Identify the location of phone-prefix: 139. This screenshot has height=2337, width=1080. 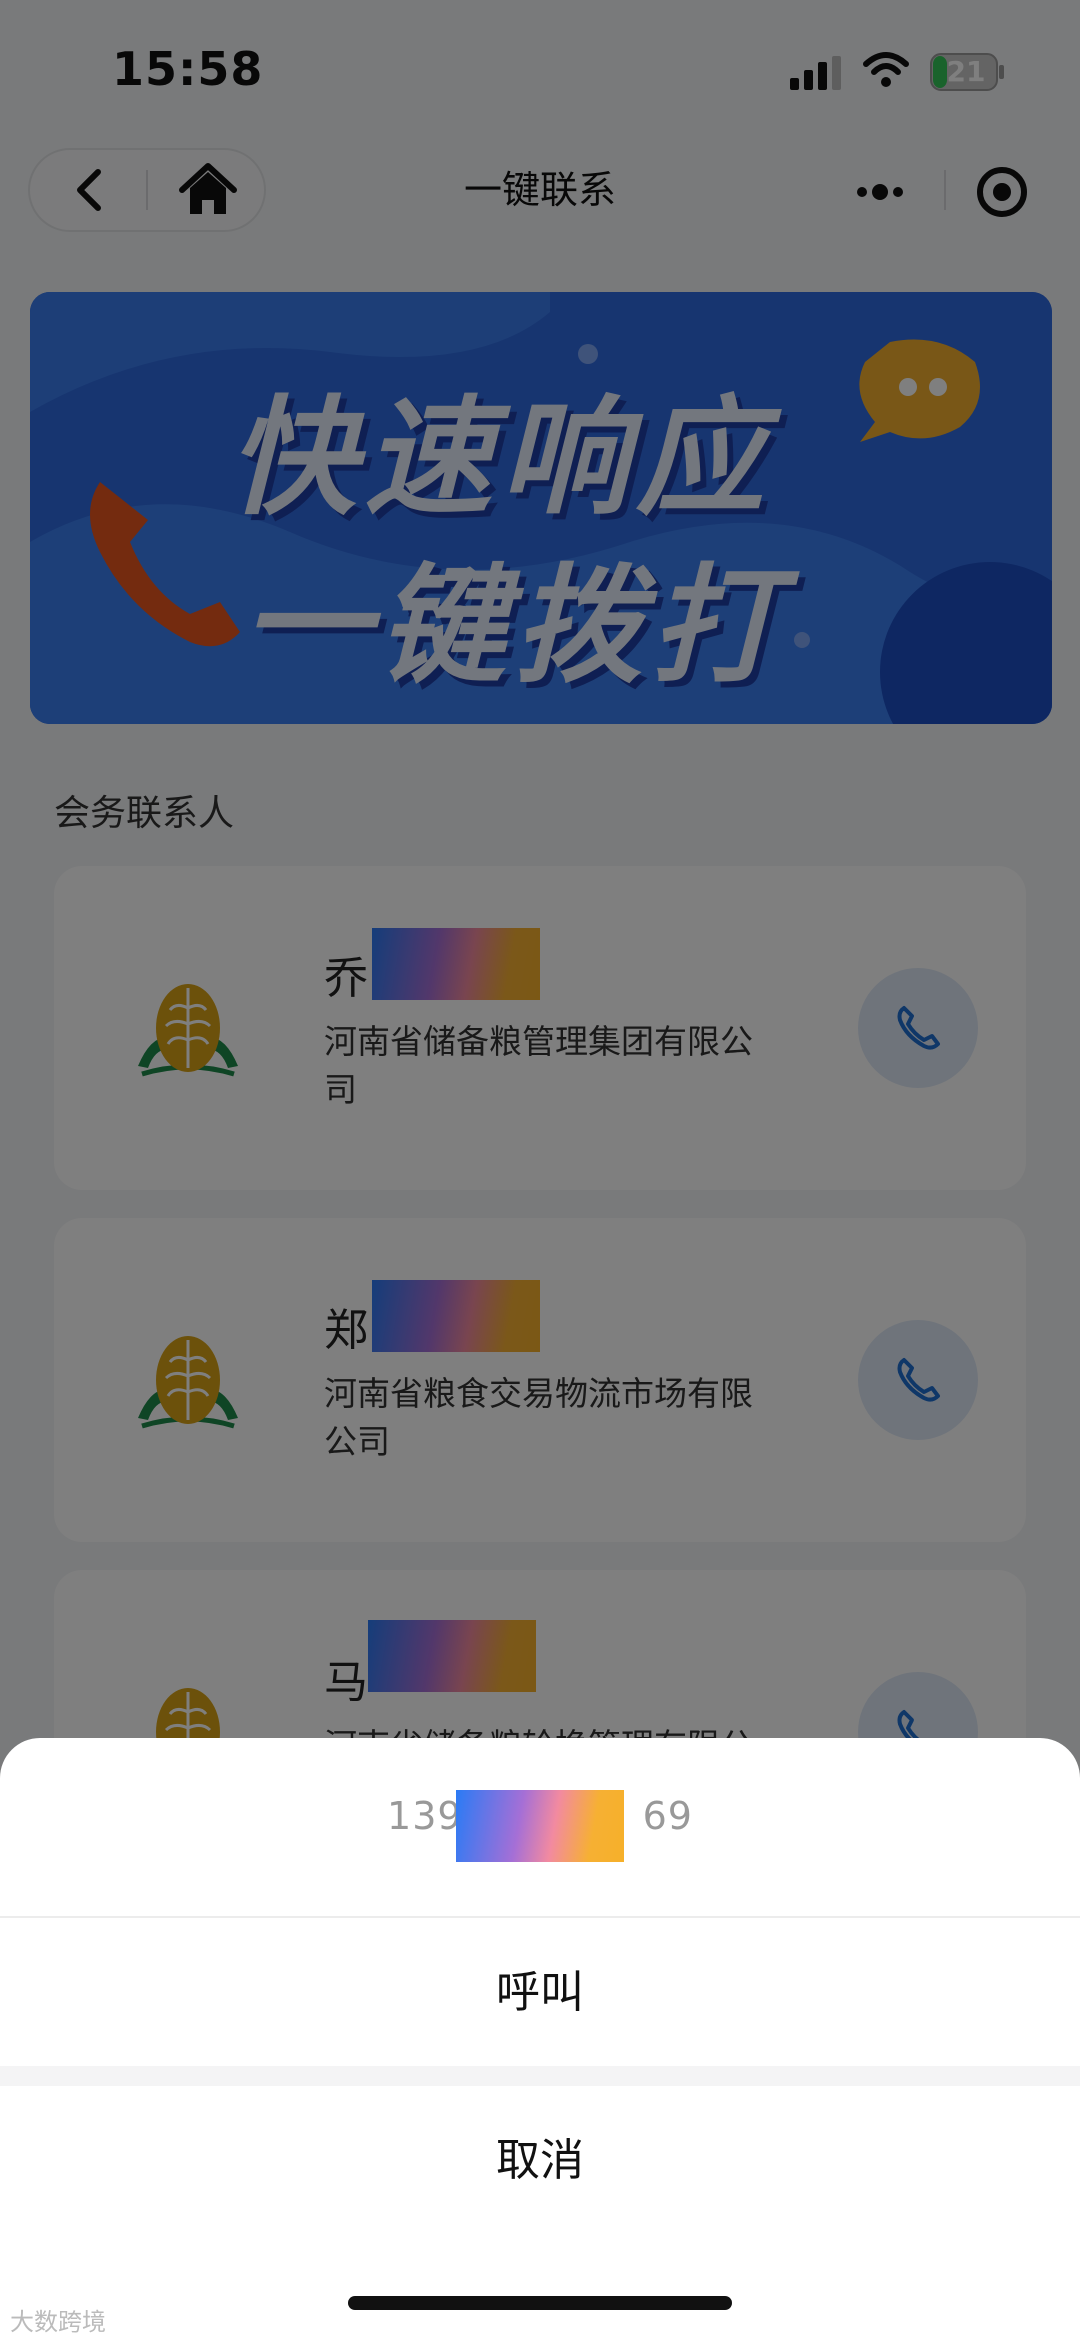
(425, 1816).